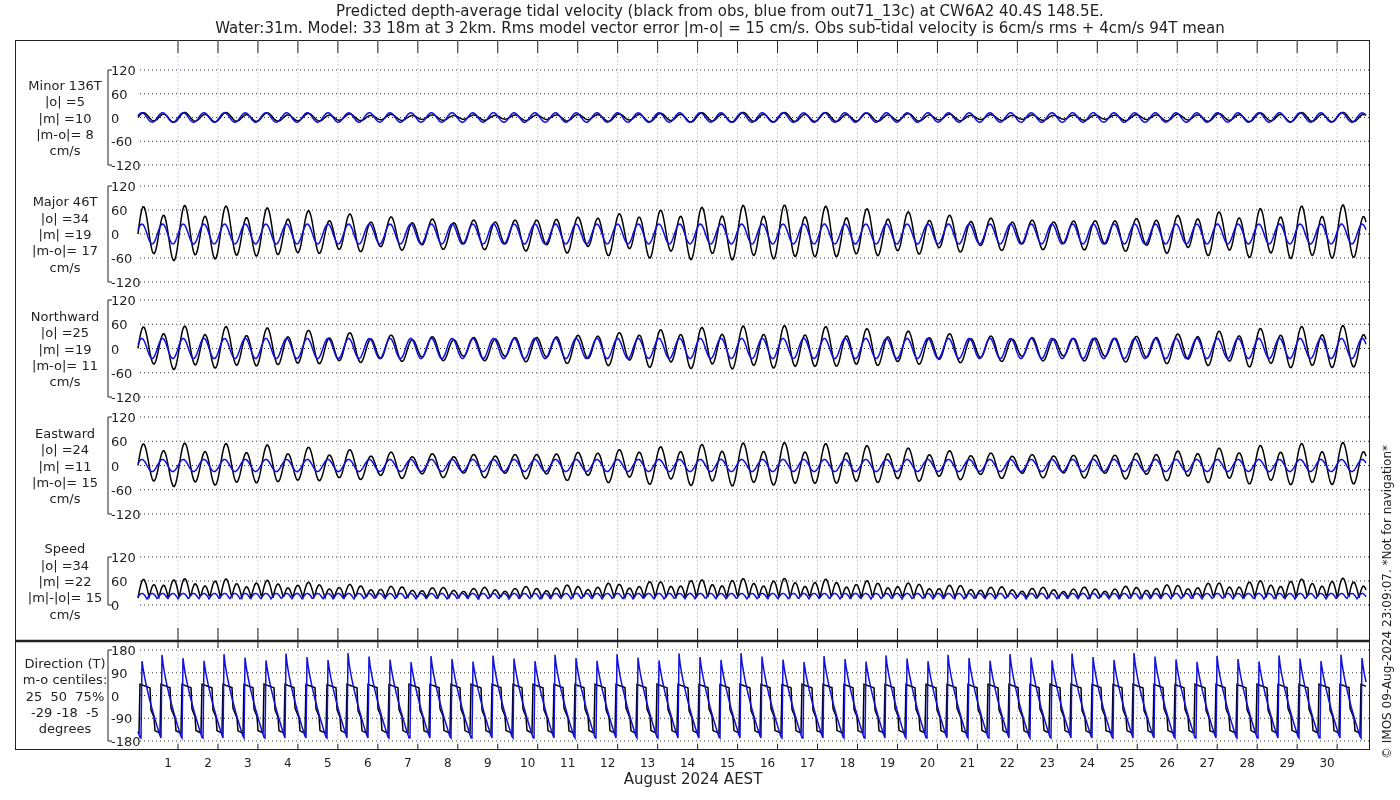  I want to click on axis-tick-label: 16, so click(767, 763).